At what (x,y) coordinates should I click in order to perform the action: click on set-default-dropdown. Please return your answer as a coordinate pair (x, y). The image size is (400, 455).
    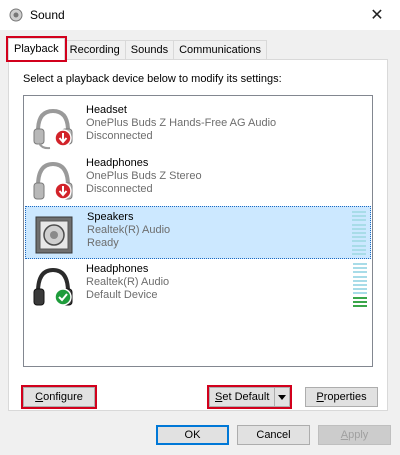
    Looking at the image, I should click on (282, 397).